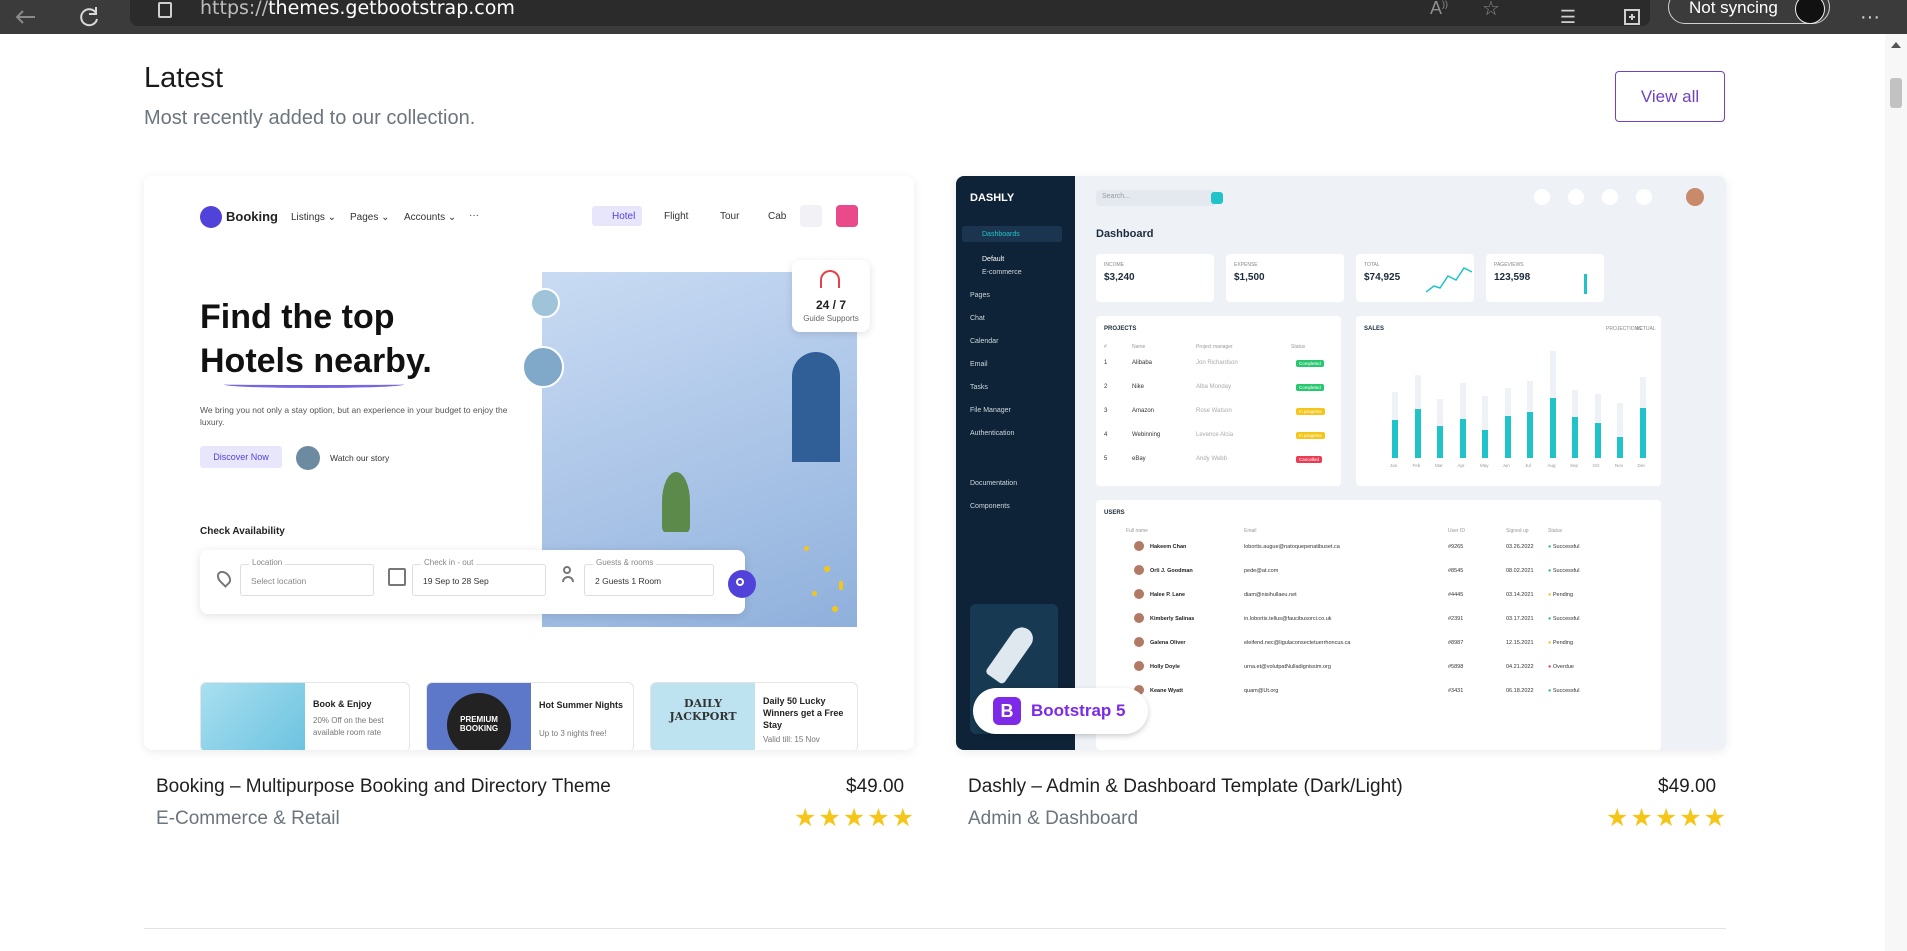 Image resolution: width=1907 pixels, height=951 pixels. What do you see at coordinates (1214, 411) in the screenshot?
I see `project-cell: Rose Watson` at bounding box center [1214, 411].